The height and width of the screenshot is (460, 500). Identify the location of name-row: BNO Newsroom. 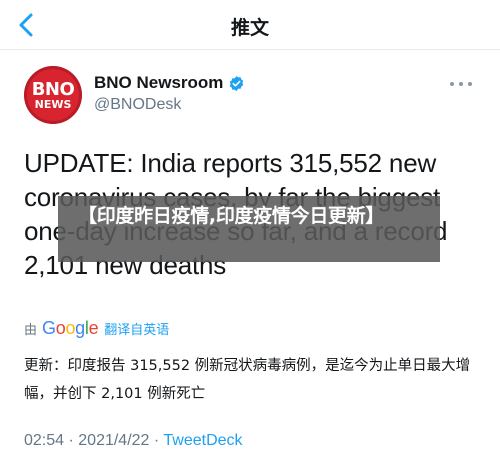
(169, 83).